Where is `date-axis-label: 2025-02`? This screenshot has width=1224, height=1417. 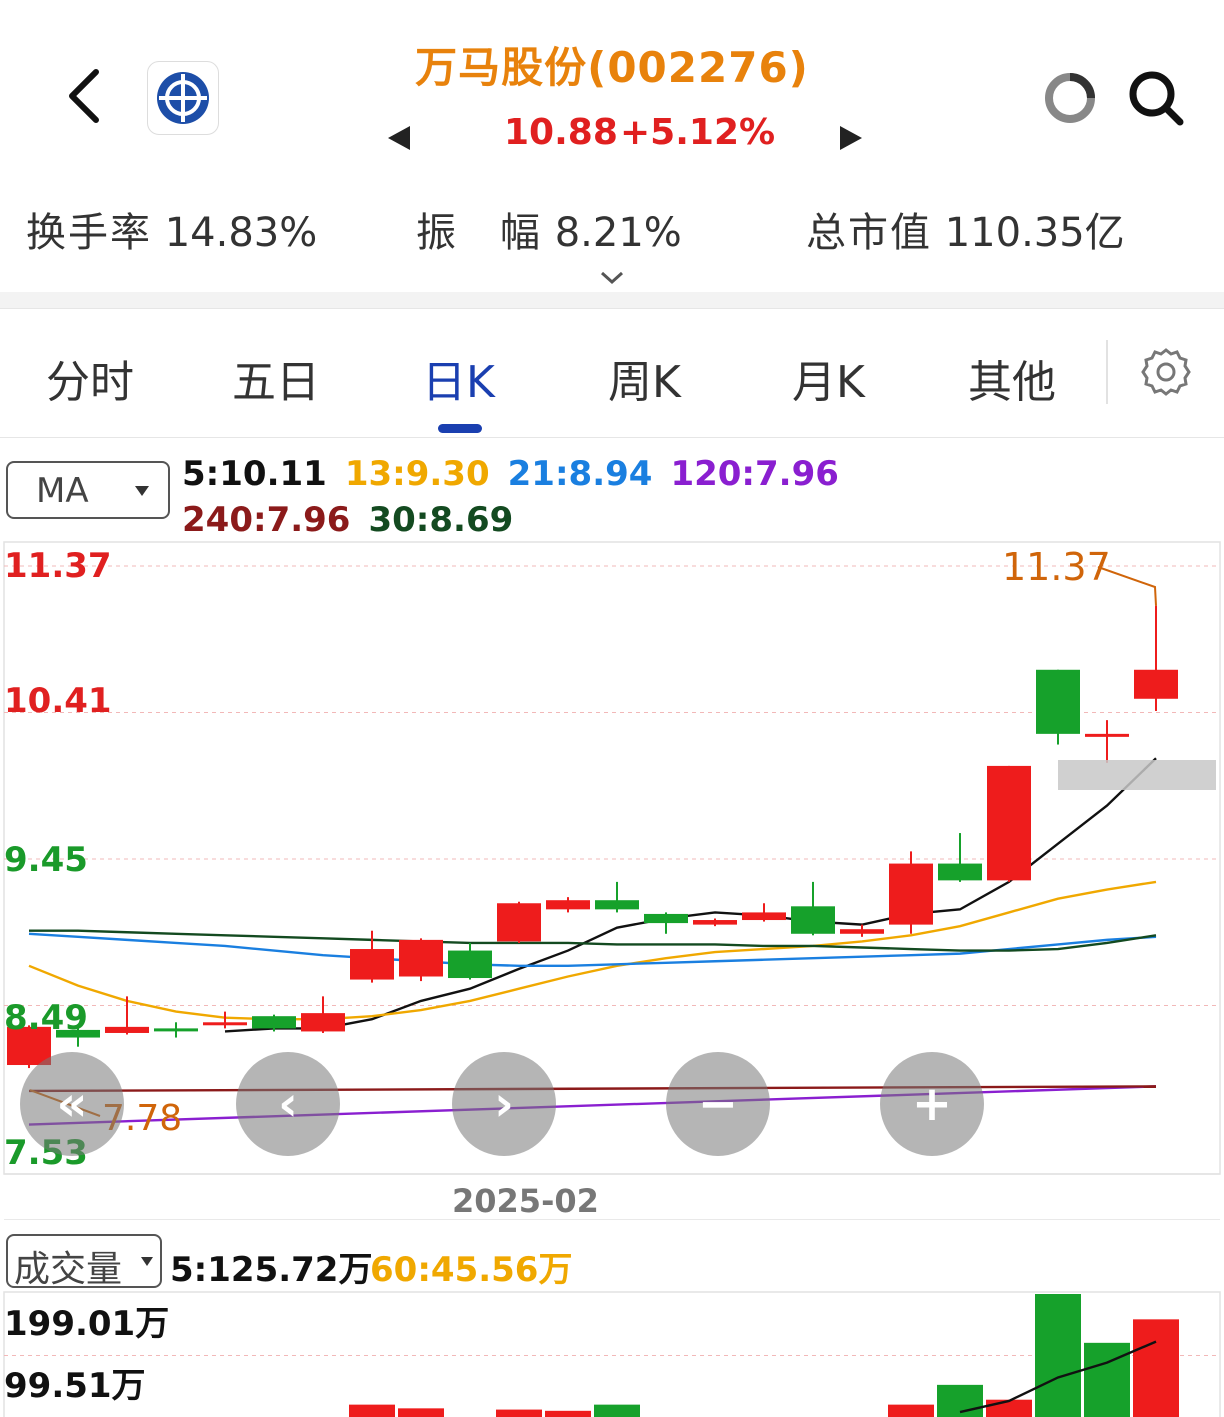
date-axis-label: 2025-02 is located at coordinates (525, 1201).